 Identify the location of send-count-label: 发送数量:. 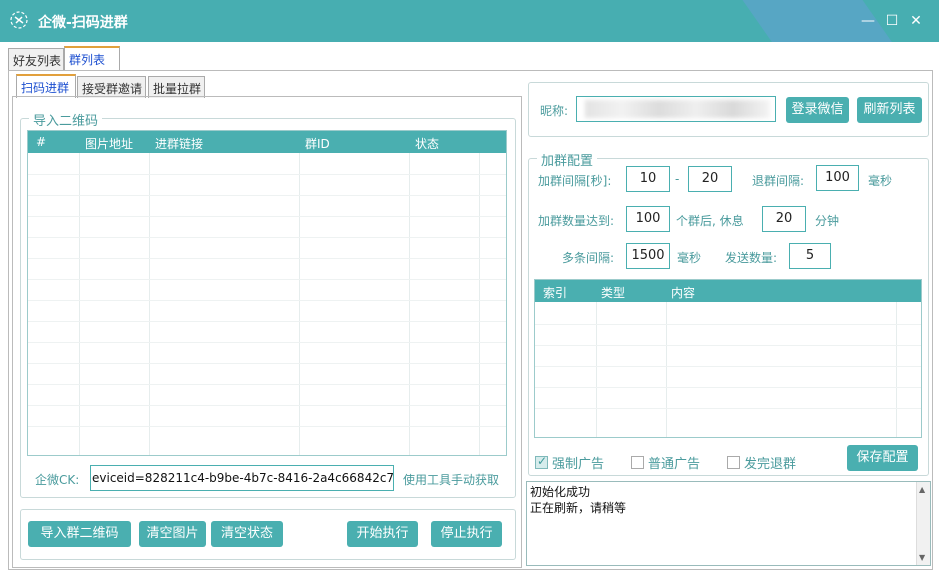
(751, 258).